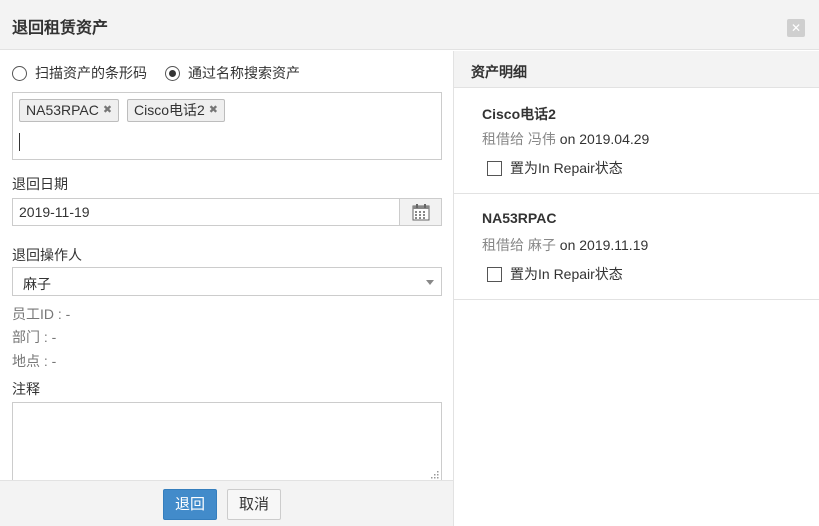 This screenshot has width=819, height=526. I want to click on radio-scan-barcode: 扫描资产的条形码, so click(79, 73).